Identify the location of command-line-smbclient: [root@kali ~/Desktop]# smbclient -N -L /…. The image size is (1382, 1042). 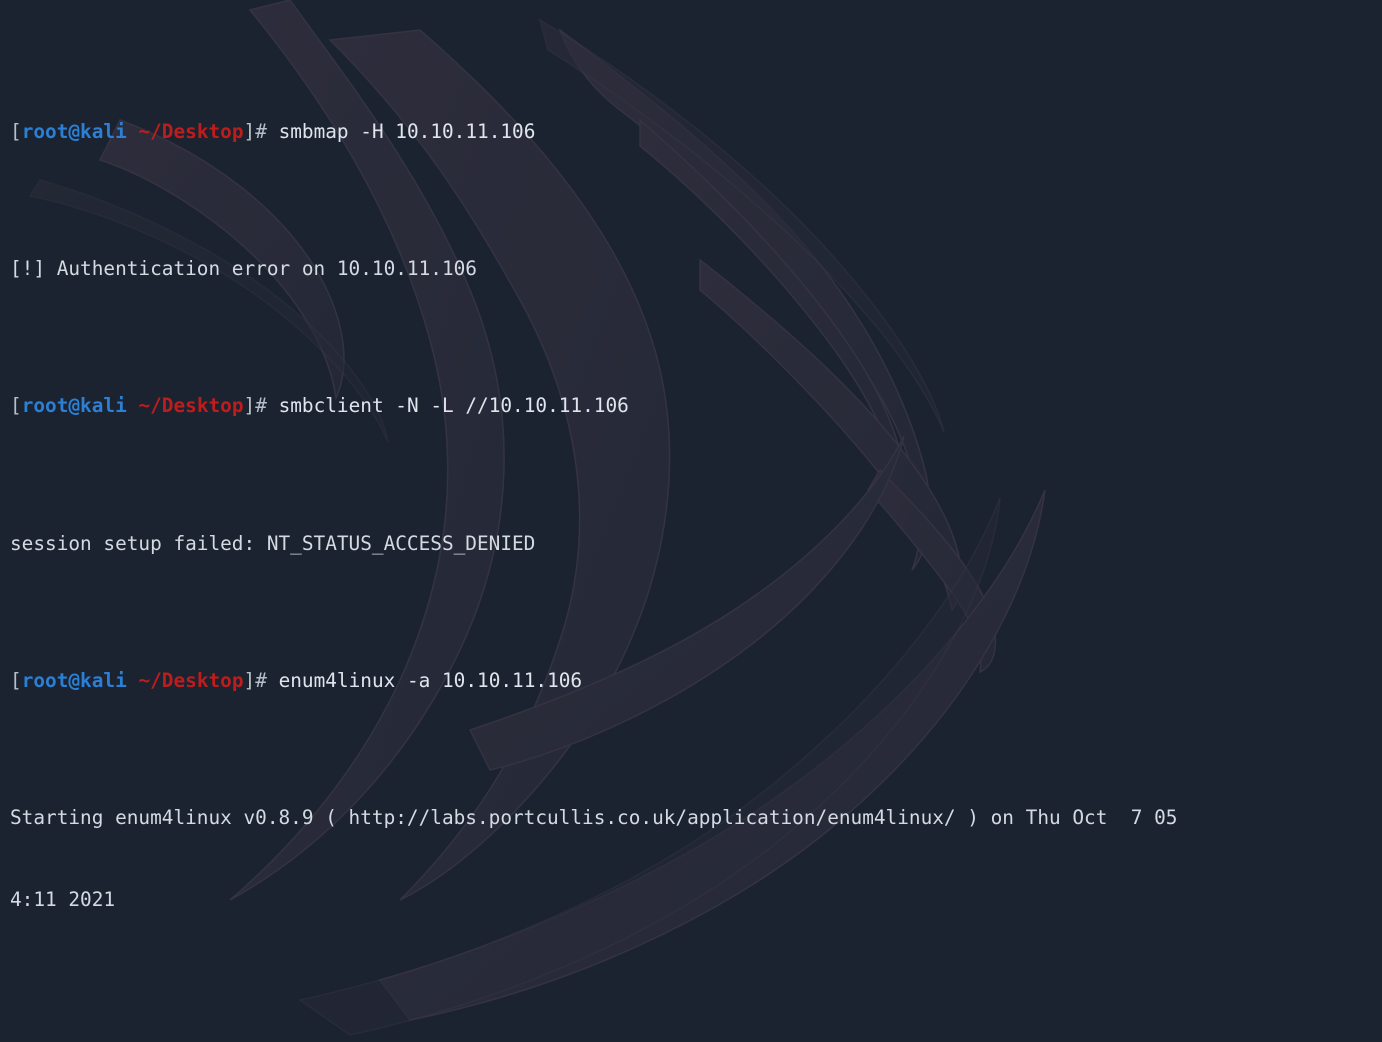
(696, 405).